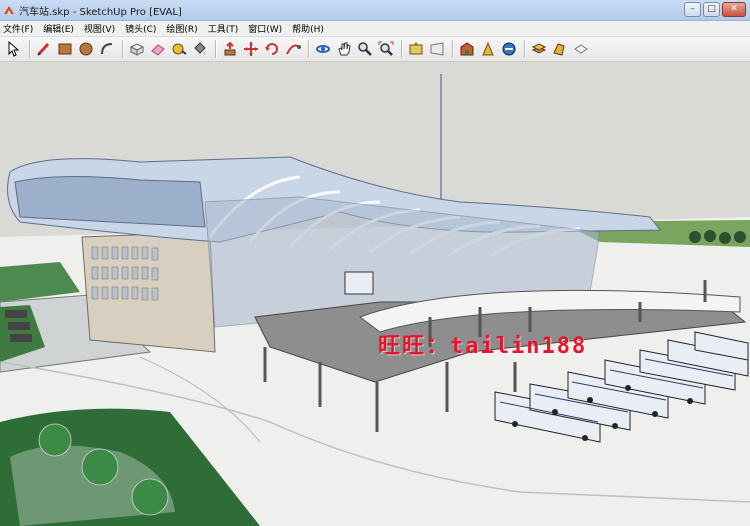 The height and width of the screenshot is (526, 750). Describe the element at coordinates (14, 49) in the screenshot. I see `select-icon` at that location.